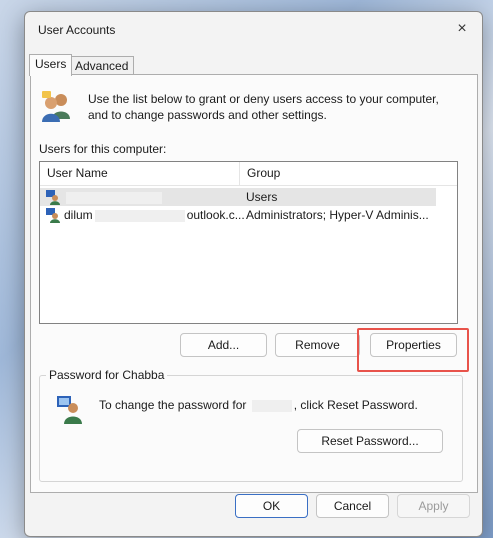  Describe the element at coordinates (413, 350) in the screenshot. I see `properties-highlight` at that location.